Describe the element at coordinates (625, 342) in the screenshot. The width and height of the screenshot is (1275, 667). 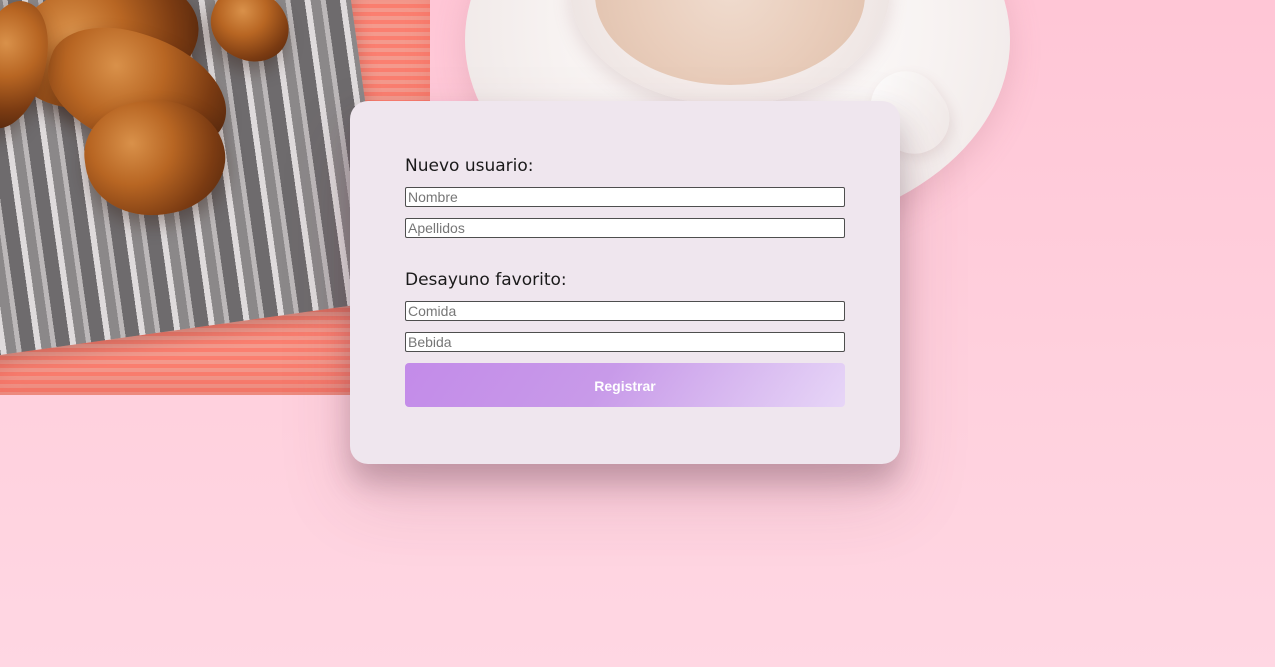
I see `drink-input` at that location.